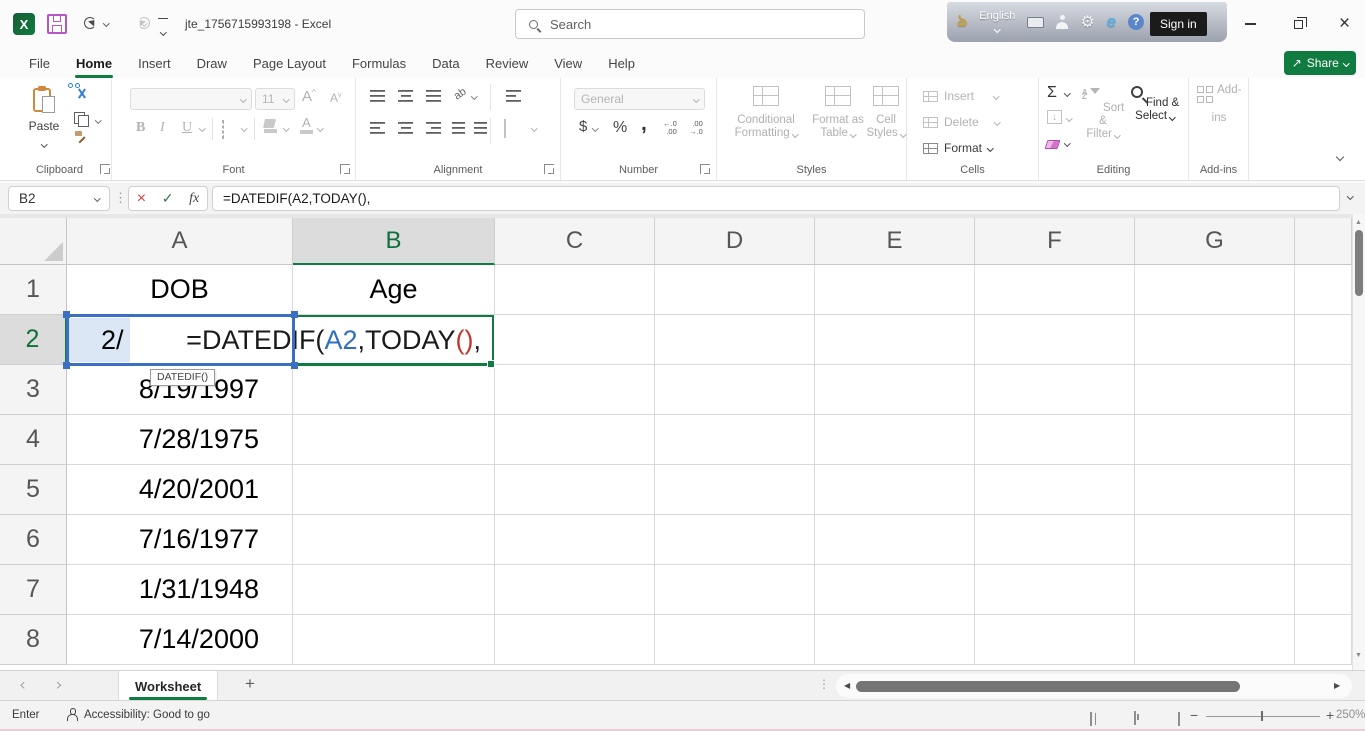 The height and width of the screenshot is (731, 1365). What do you see at coordinates (575, 390) in the screenshot?
I see `cell-c3` at bounding box center [575, 390].